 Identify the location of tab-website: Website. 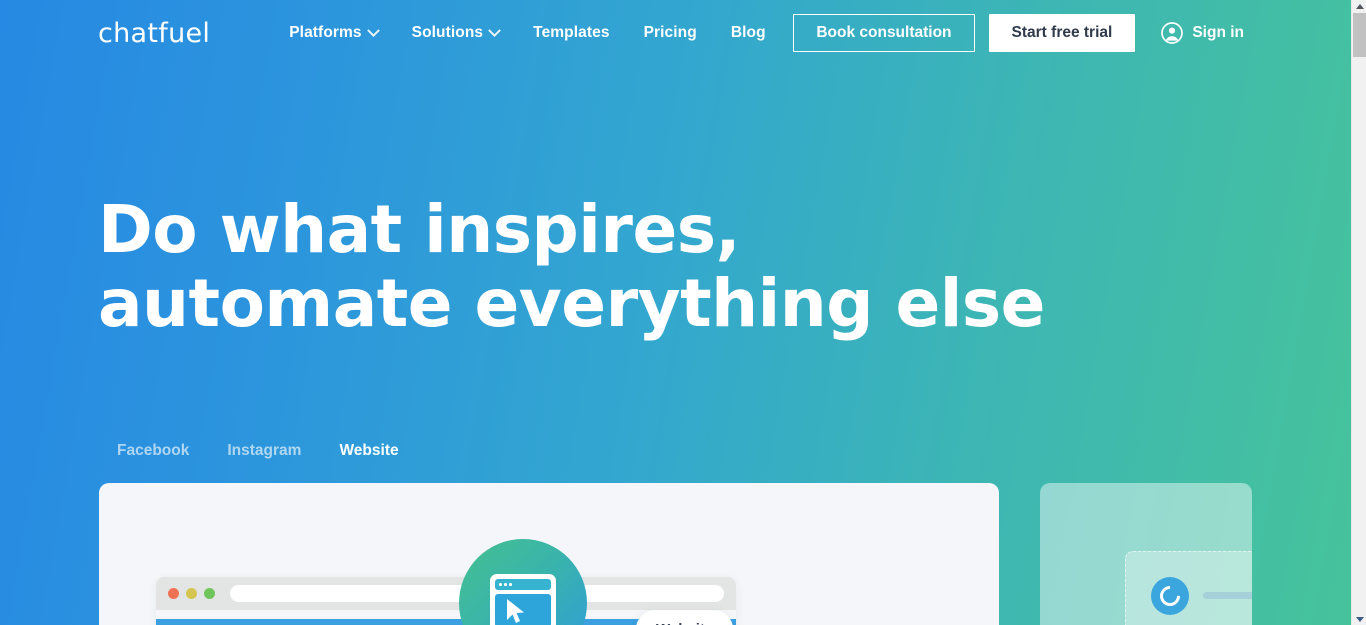
(368, 451).